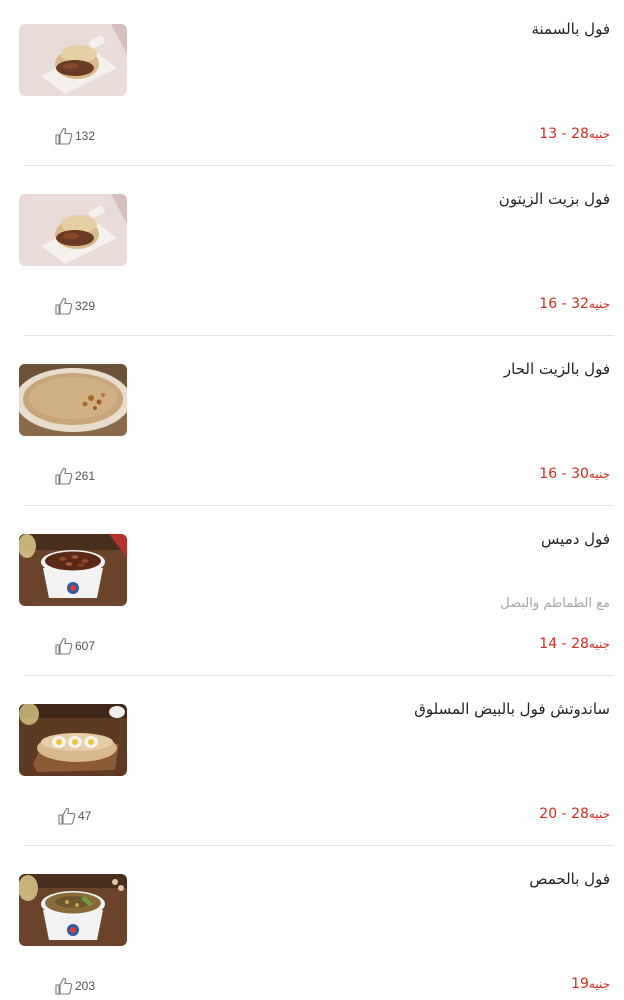 This screenshot has width=624, height=1000. Describe the element at coordinates (85, 816) in the screenshot. I see `likes-count: 47` at that location.